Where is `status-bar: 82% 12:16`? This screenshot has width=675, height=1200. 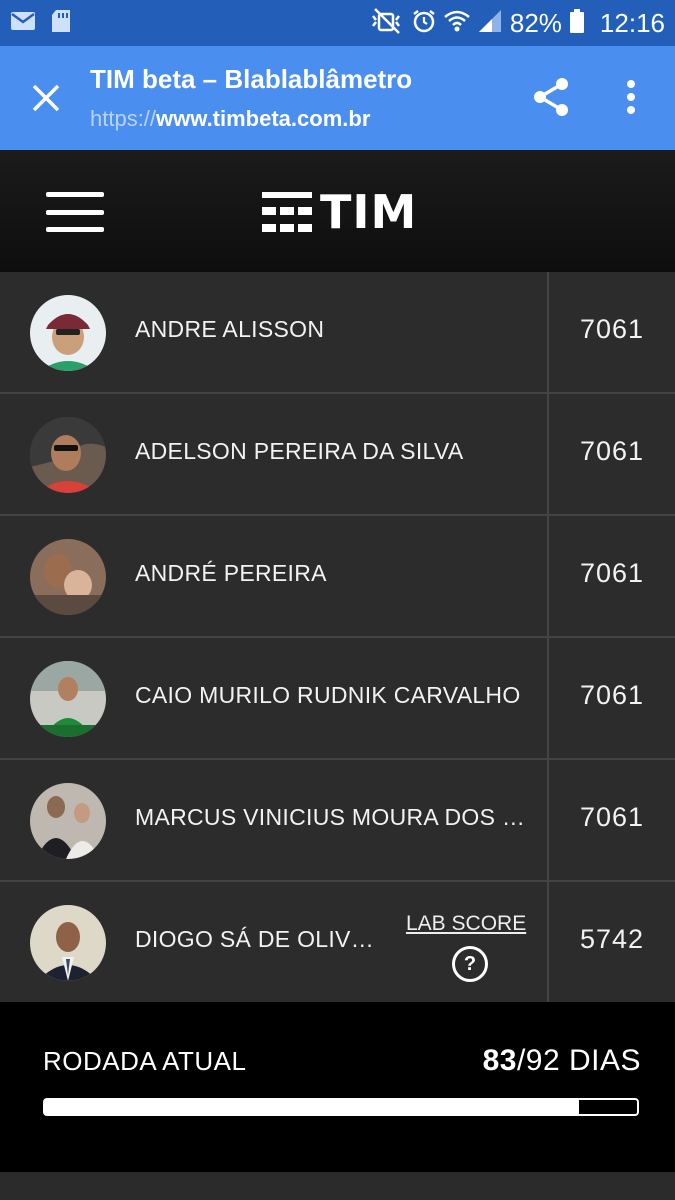 status-bar: 82% 12:16 is located at coordinates (337, 23).